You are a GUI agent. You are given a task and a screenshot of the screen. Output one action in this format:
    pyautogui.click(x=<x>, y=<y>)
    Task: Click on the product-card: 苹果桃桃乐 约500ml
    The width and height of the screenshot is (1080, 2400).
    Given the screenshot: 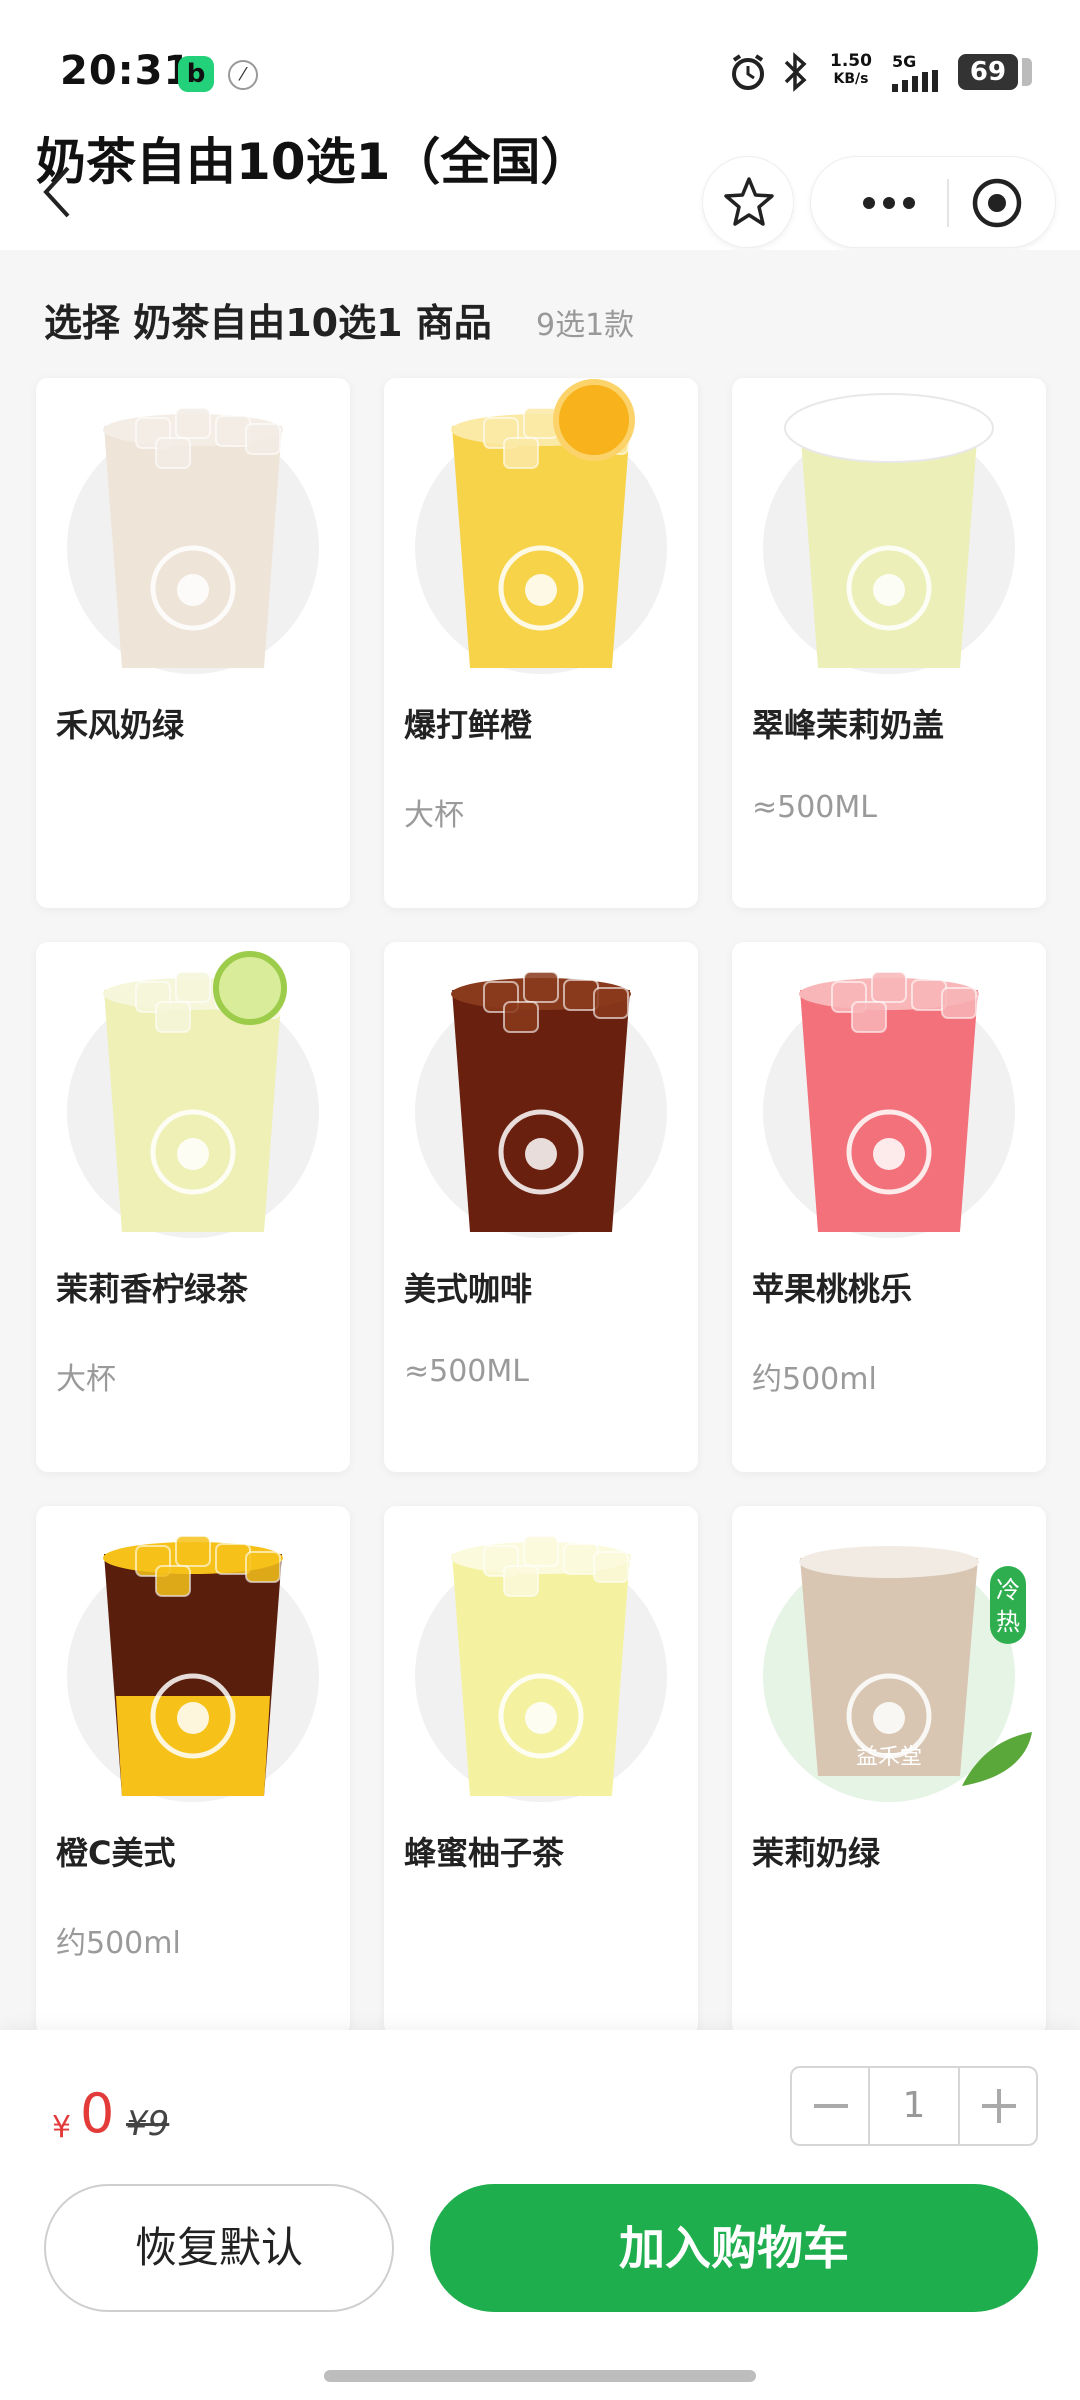 What is the action you would take?
    pyautogui.click(x=889, y=1207)
    